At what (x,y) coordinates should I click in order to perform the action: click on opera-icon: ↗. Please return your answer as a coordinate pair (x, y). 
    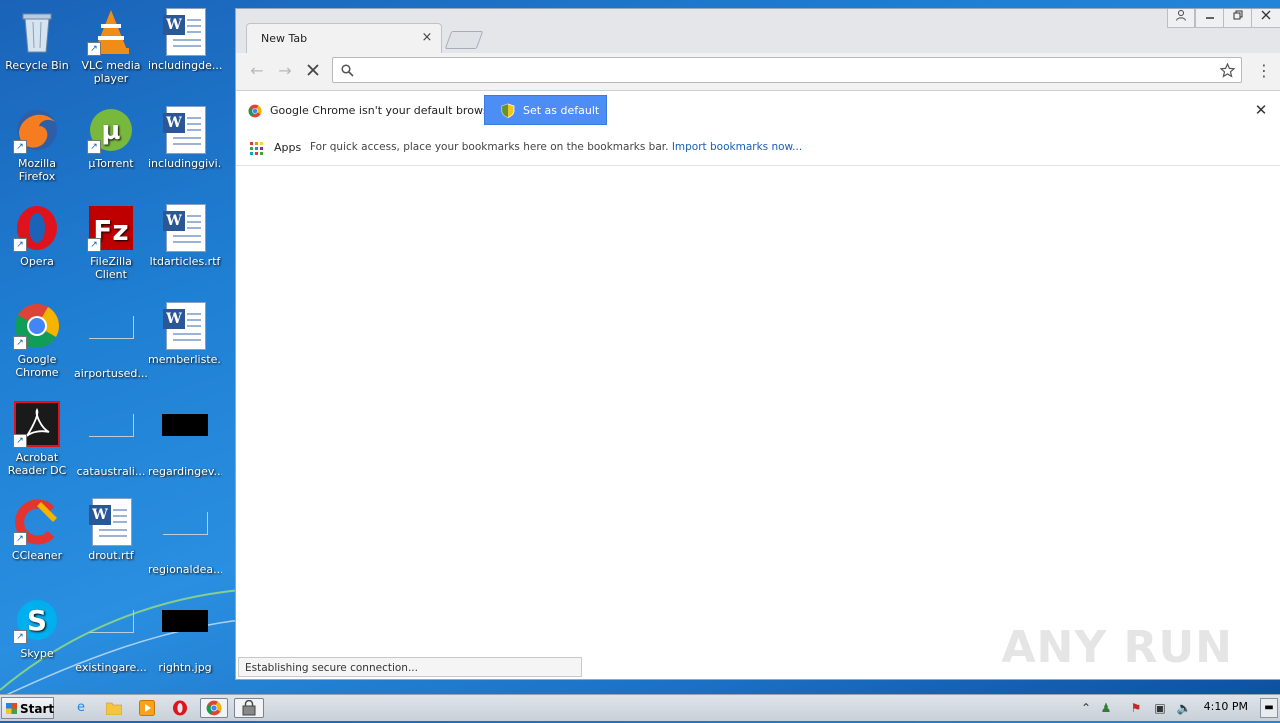
    Looking at the image, I should click on (37, 228).